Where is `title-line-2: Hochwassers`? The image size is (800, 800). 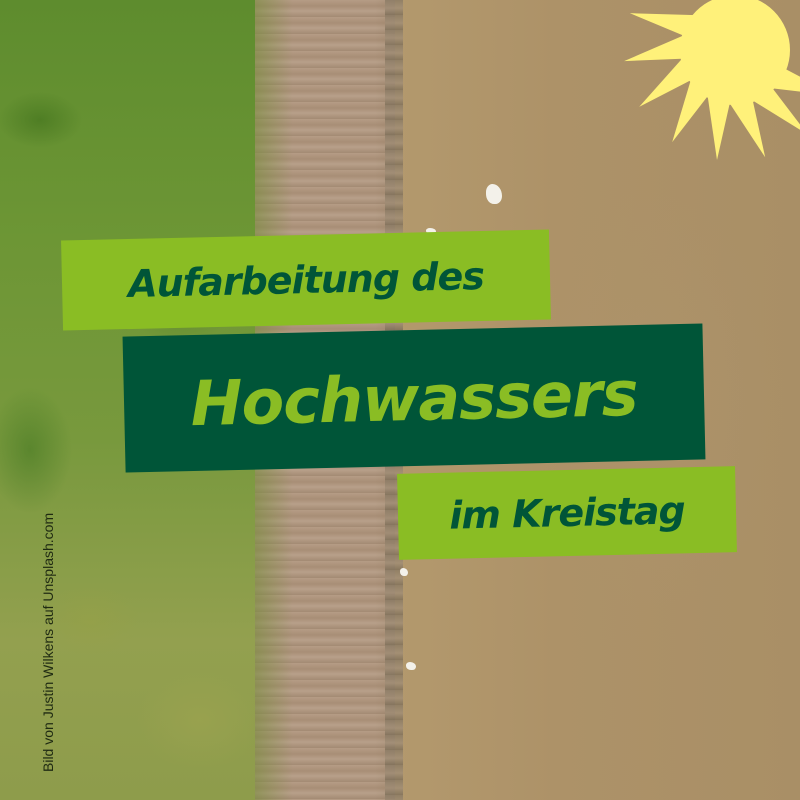
title-line-2: Hochwassers is located at coordinates (414, 398).